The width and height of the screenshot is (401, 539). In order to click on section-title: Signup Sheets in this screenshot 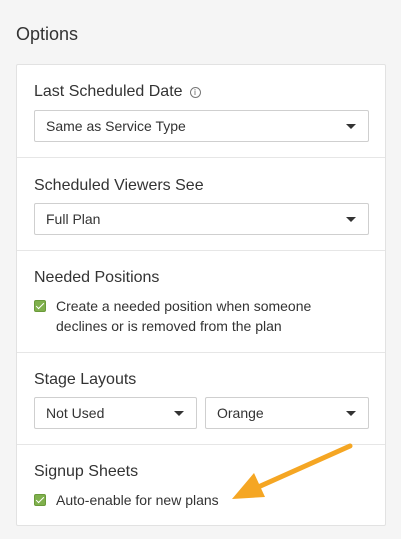, I will do `click(86, 472)`.